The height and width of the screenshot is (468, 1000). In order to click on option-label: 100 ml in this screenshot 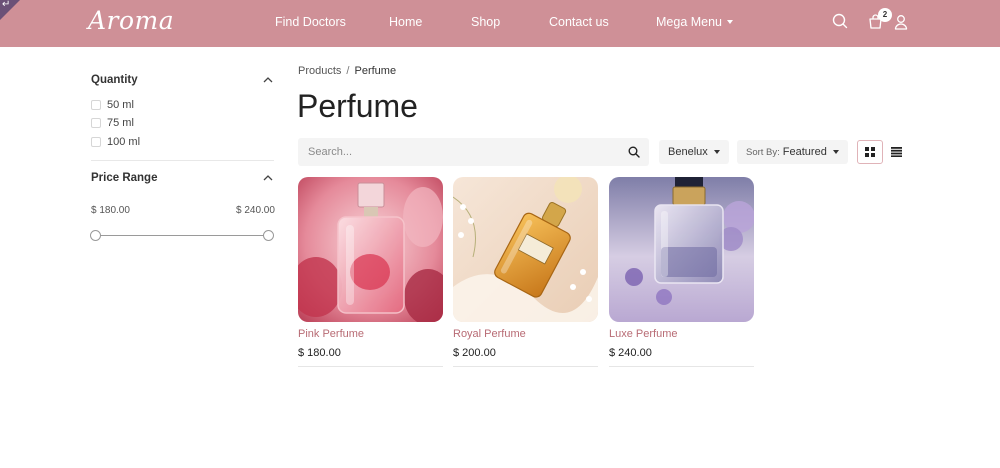, I will do `click(124, 142)`.